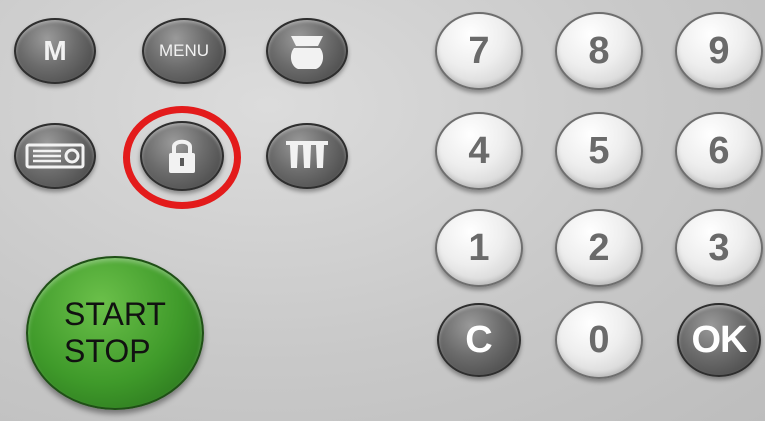  I want to click on key-3-label: 3, so click(719, 247).